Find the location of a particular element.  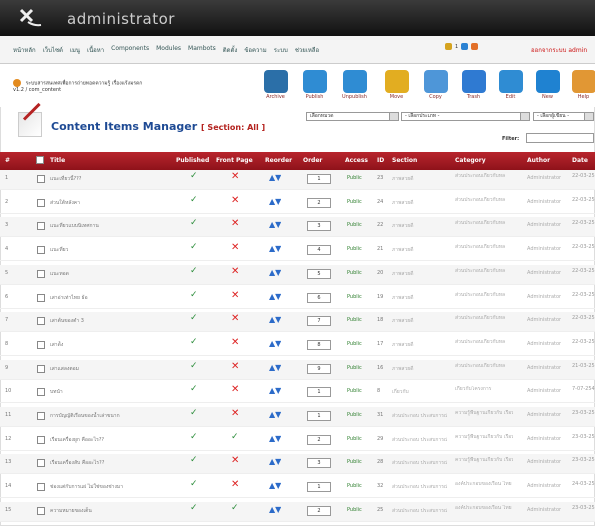

author-select: - เลือกผู้เขียน - is located at coordinates (563, 116).